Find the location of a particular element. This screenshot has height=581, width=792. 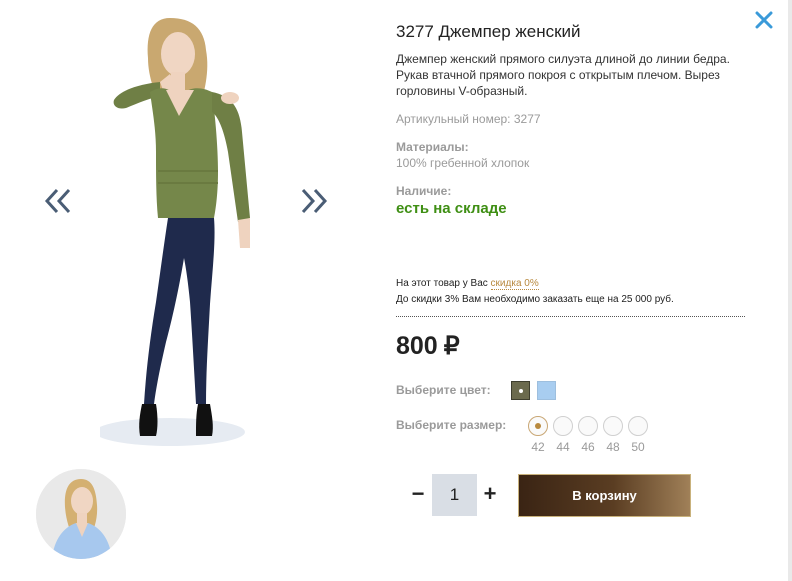

availability-label: Наличие: is located at coordinates (424, 191).